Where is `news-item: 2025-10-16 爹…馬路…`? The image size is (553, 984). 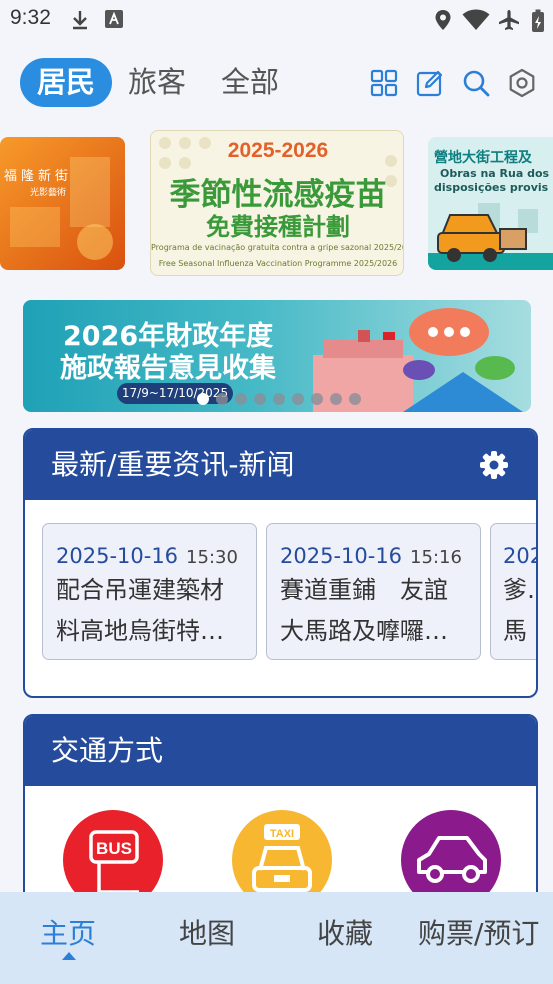
news-item: 2025-10-16 爹…馬路… is located at coordinates (513, 591).